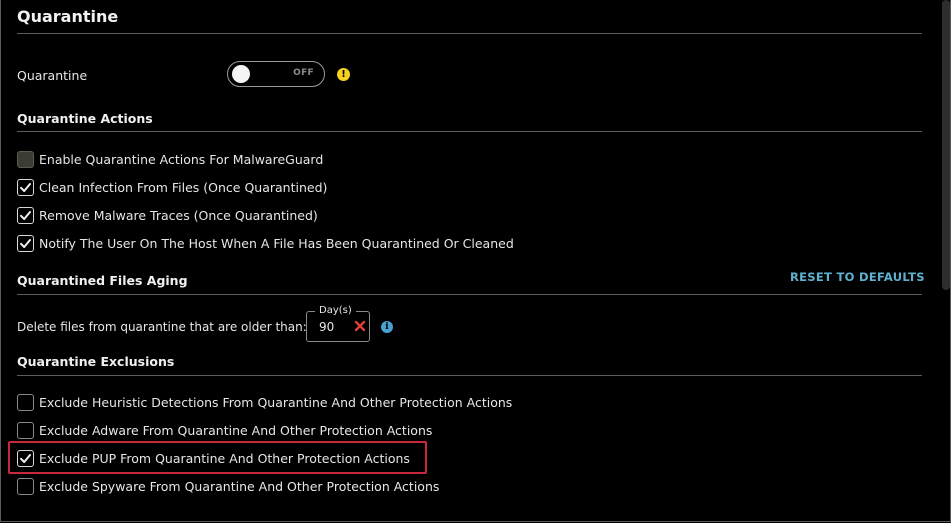 The image size is (951, 523). I want to click on checkbox-exclude-spyware, so click(25, 486).